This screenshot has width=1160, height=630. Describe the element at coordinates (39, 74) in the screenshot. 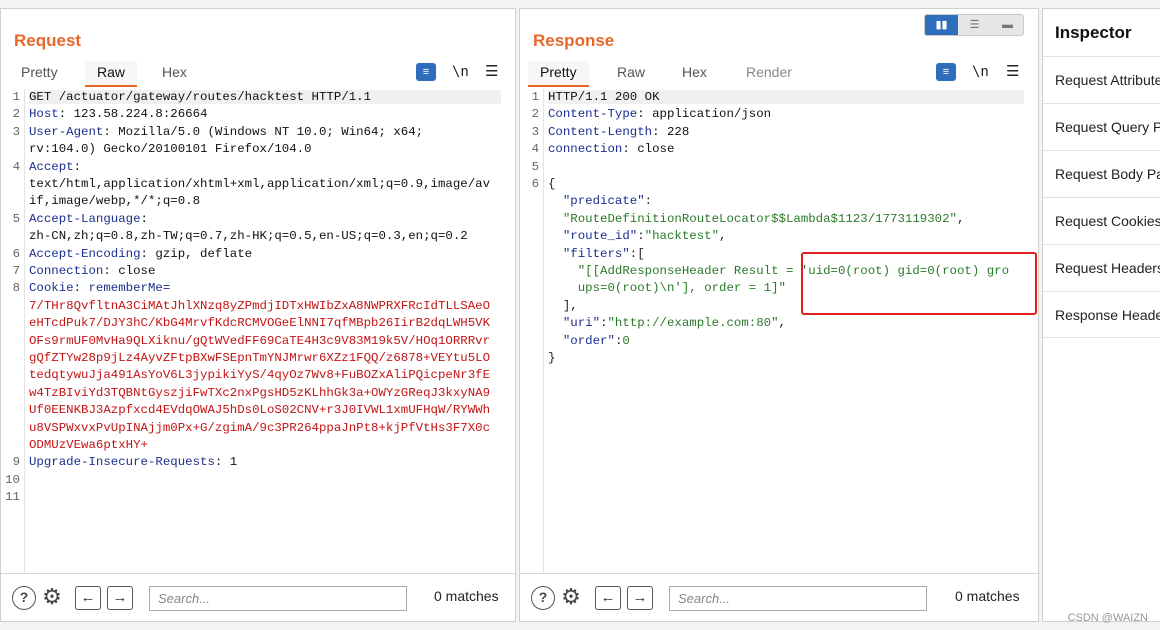

I see `request-tab-pretty: Pretty` at that location.